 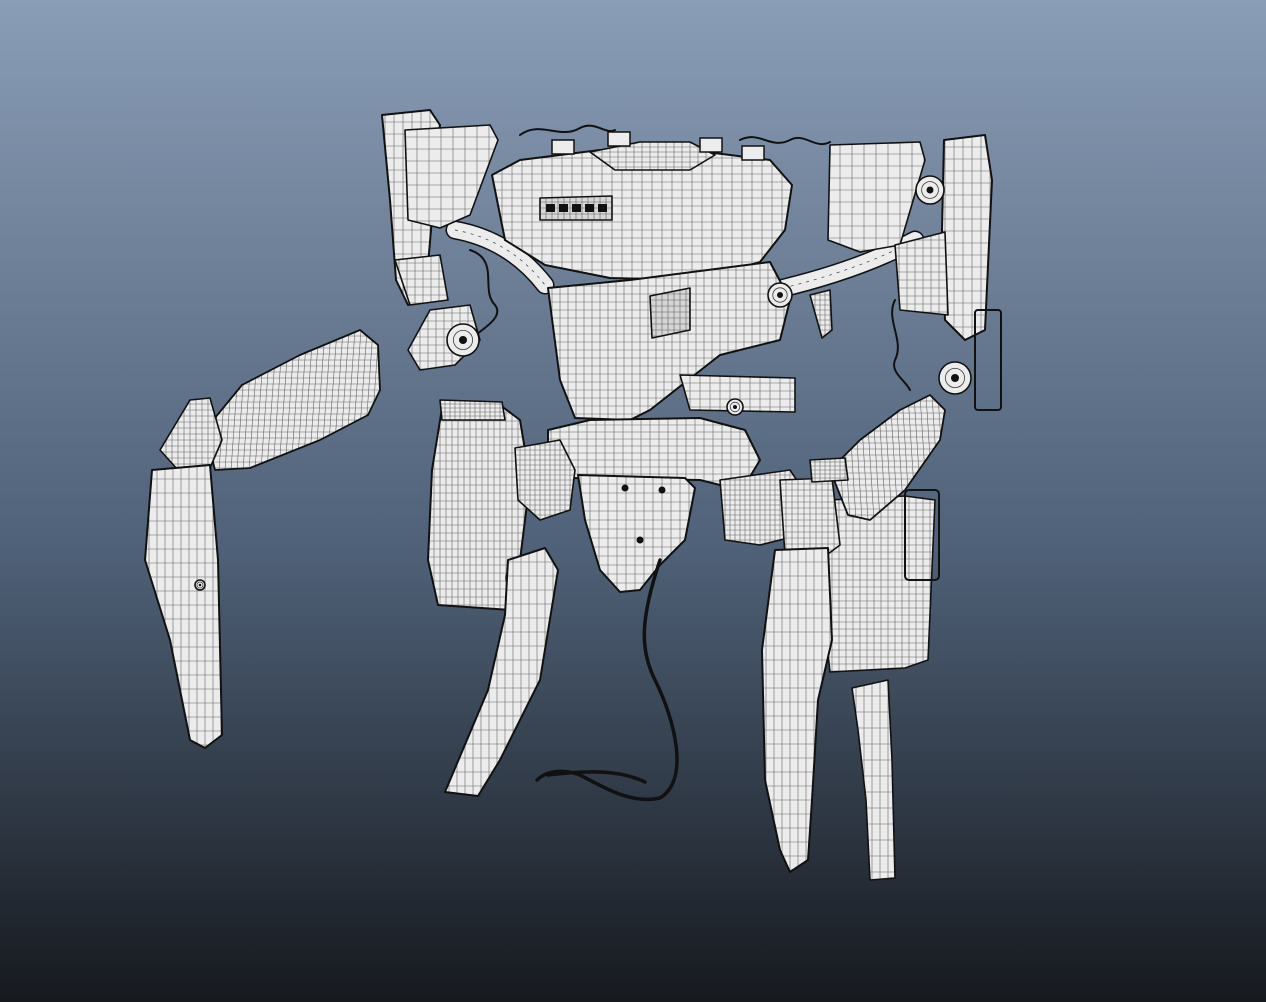 What do you see at coordinates (780, 295) in the screenshot?
I see `torso-shoulder-socket` at bounding box center [780, 295].